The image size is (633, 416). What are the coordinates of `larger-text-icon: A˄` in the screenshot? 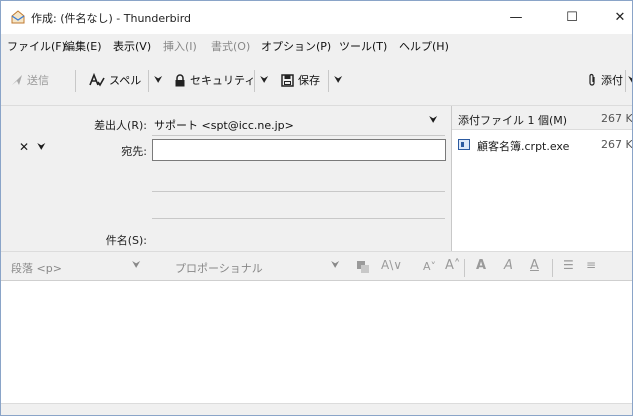 It's located at (452, 265).